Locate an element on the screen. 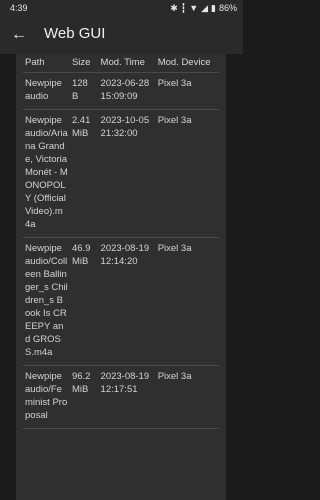  cell-size: 2.41 MiB is located at coordinates (81, 127).